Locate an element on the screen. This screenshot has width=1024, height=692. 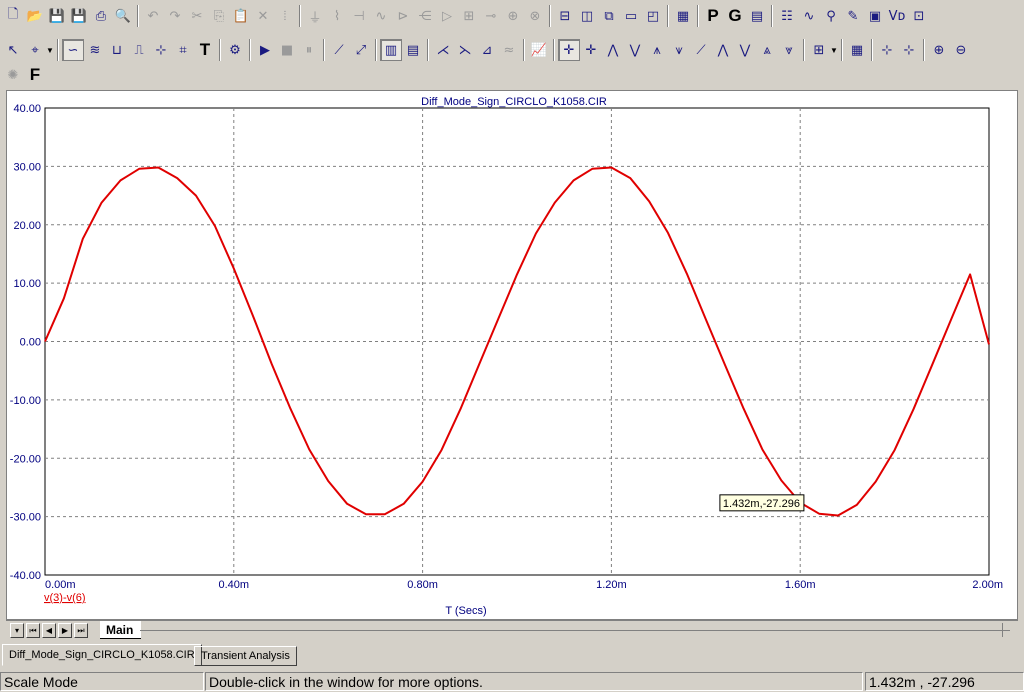
sheet-menu-button: ▾ is located at coordinates (17, 630).